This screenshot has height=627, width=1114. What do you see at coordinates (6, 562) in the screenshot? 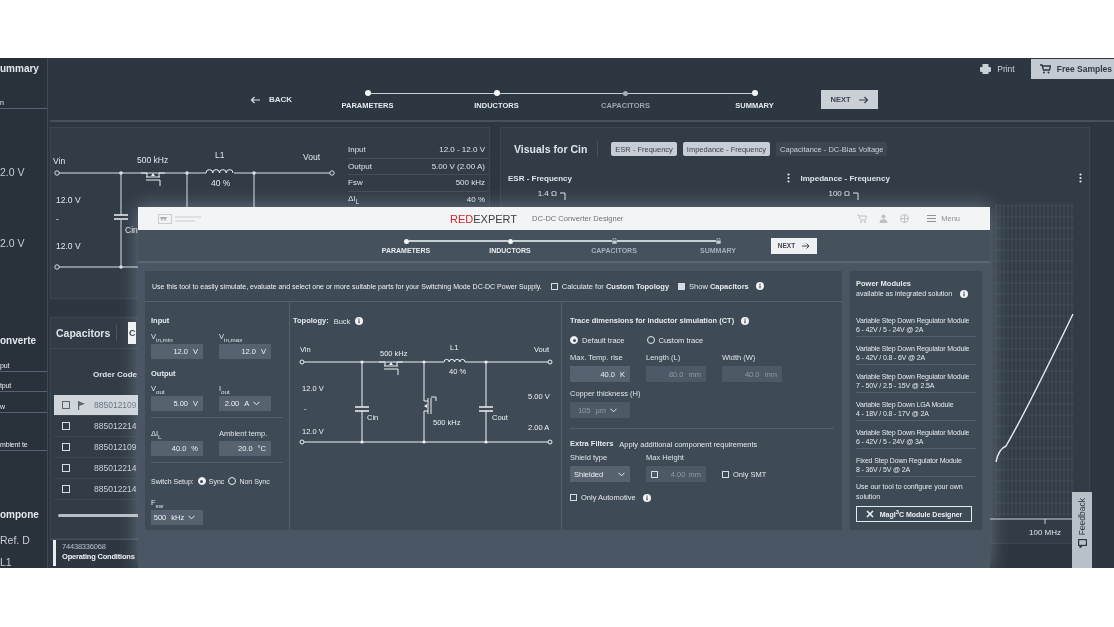
I see `value-text: L1` at bounding box center [6, 562].